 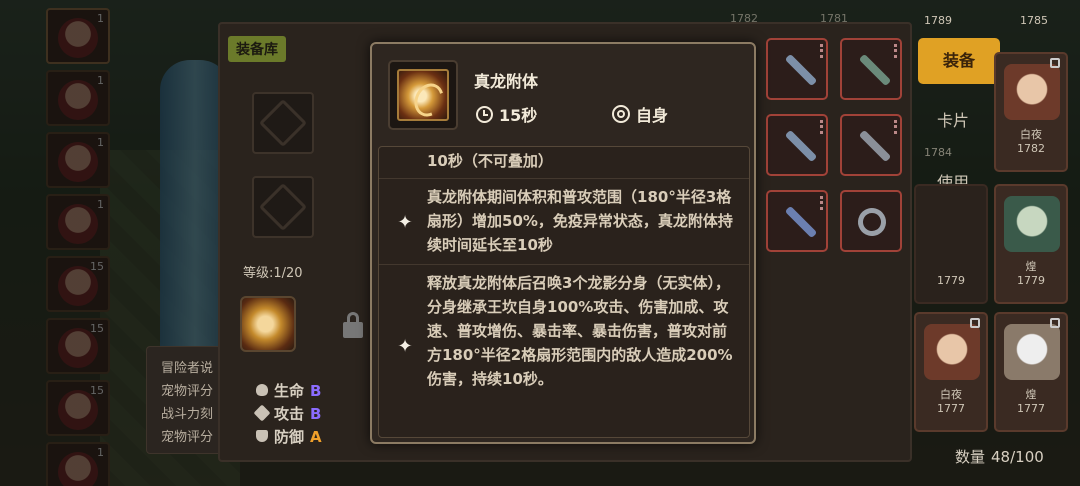 What do you see at coordinates (1034, 20) in the screenshot?
I see `hero-power: 1785` at bounding box center [1034, 20].